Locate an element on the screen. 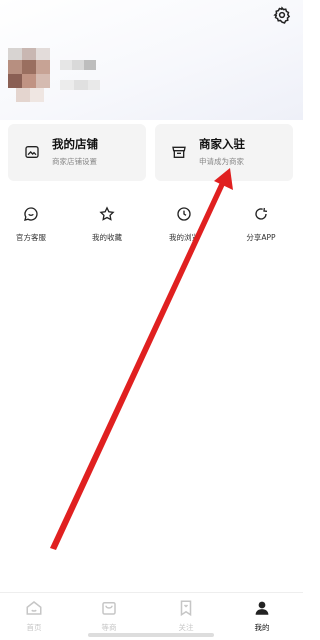  share-app-button: 分享APP is located at coordinates (261, 224).